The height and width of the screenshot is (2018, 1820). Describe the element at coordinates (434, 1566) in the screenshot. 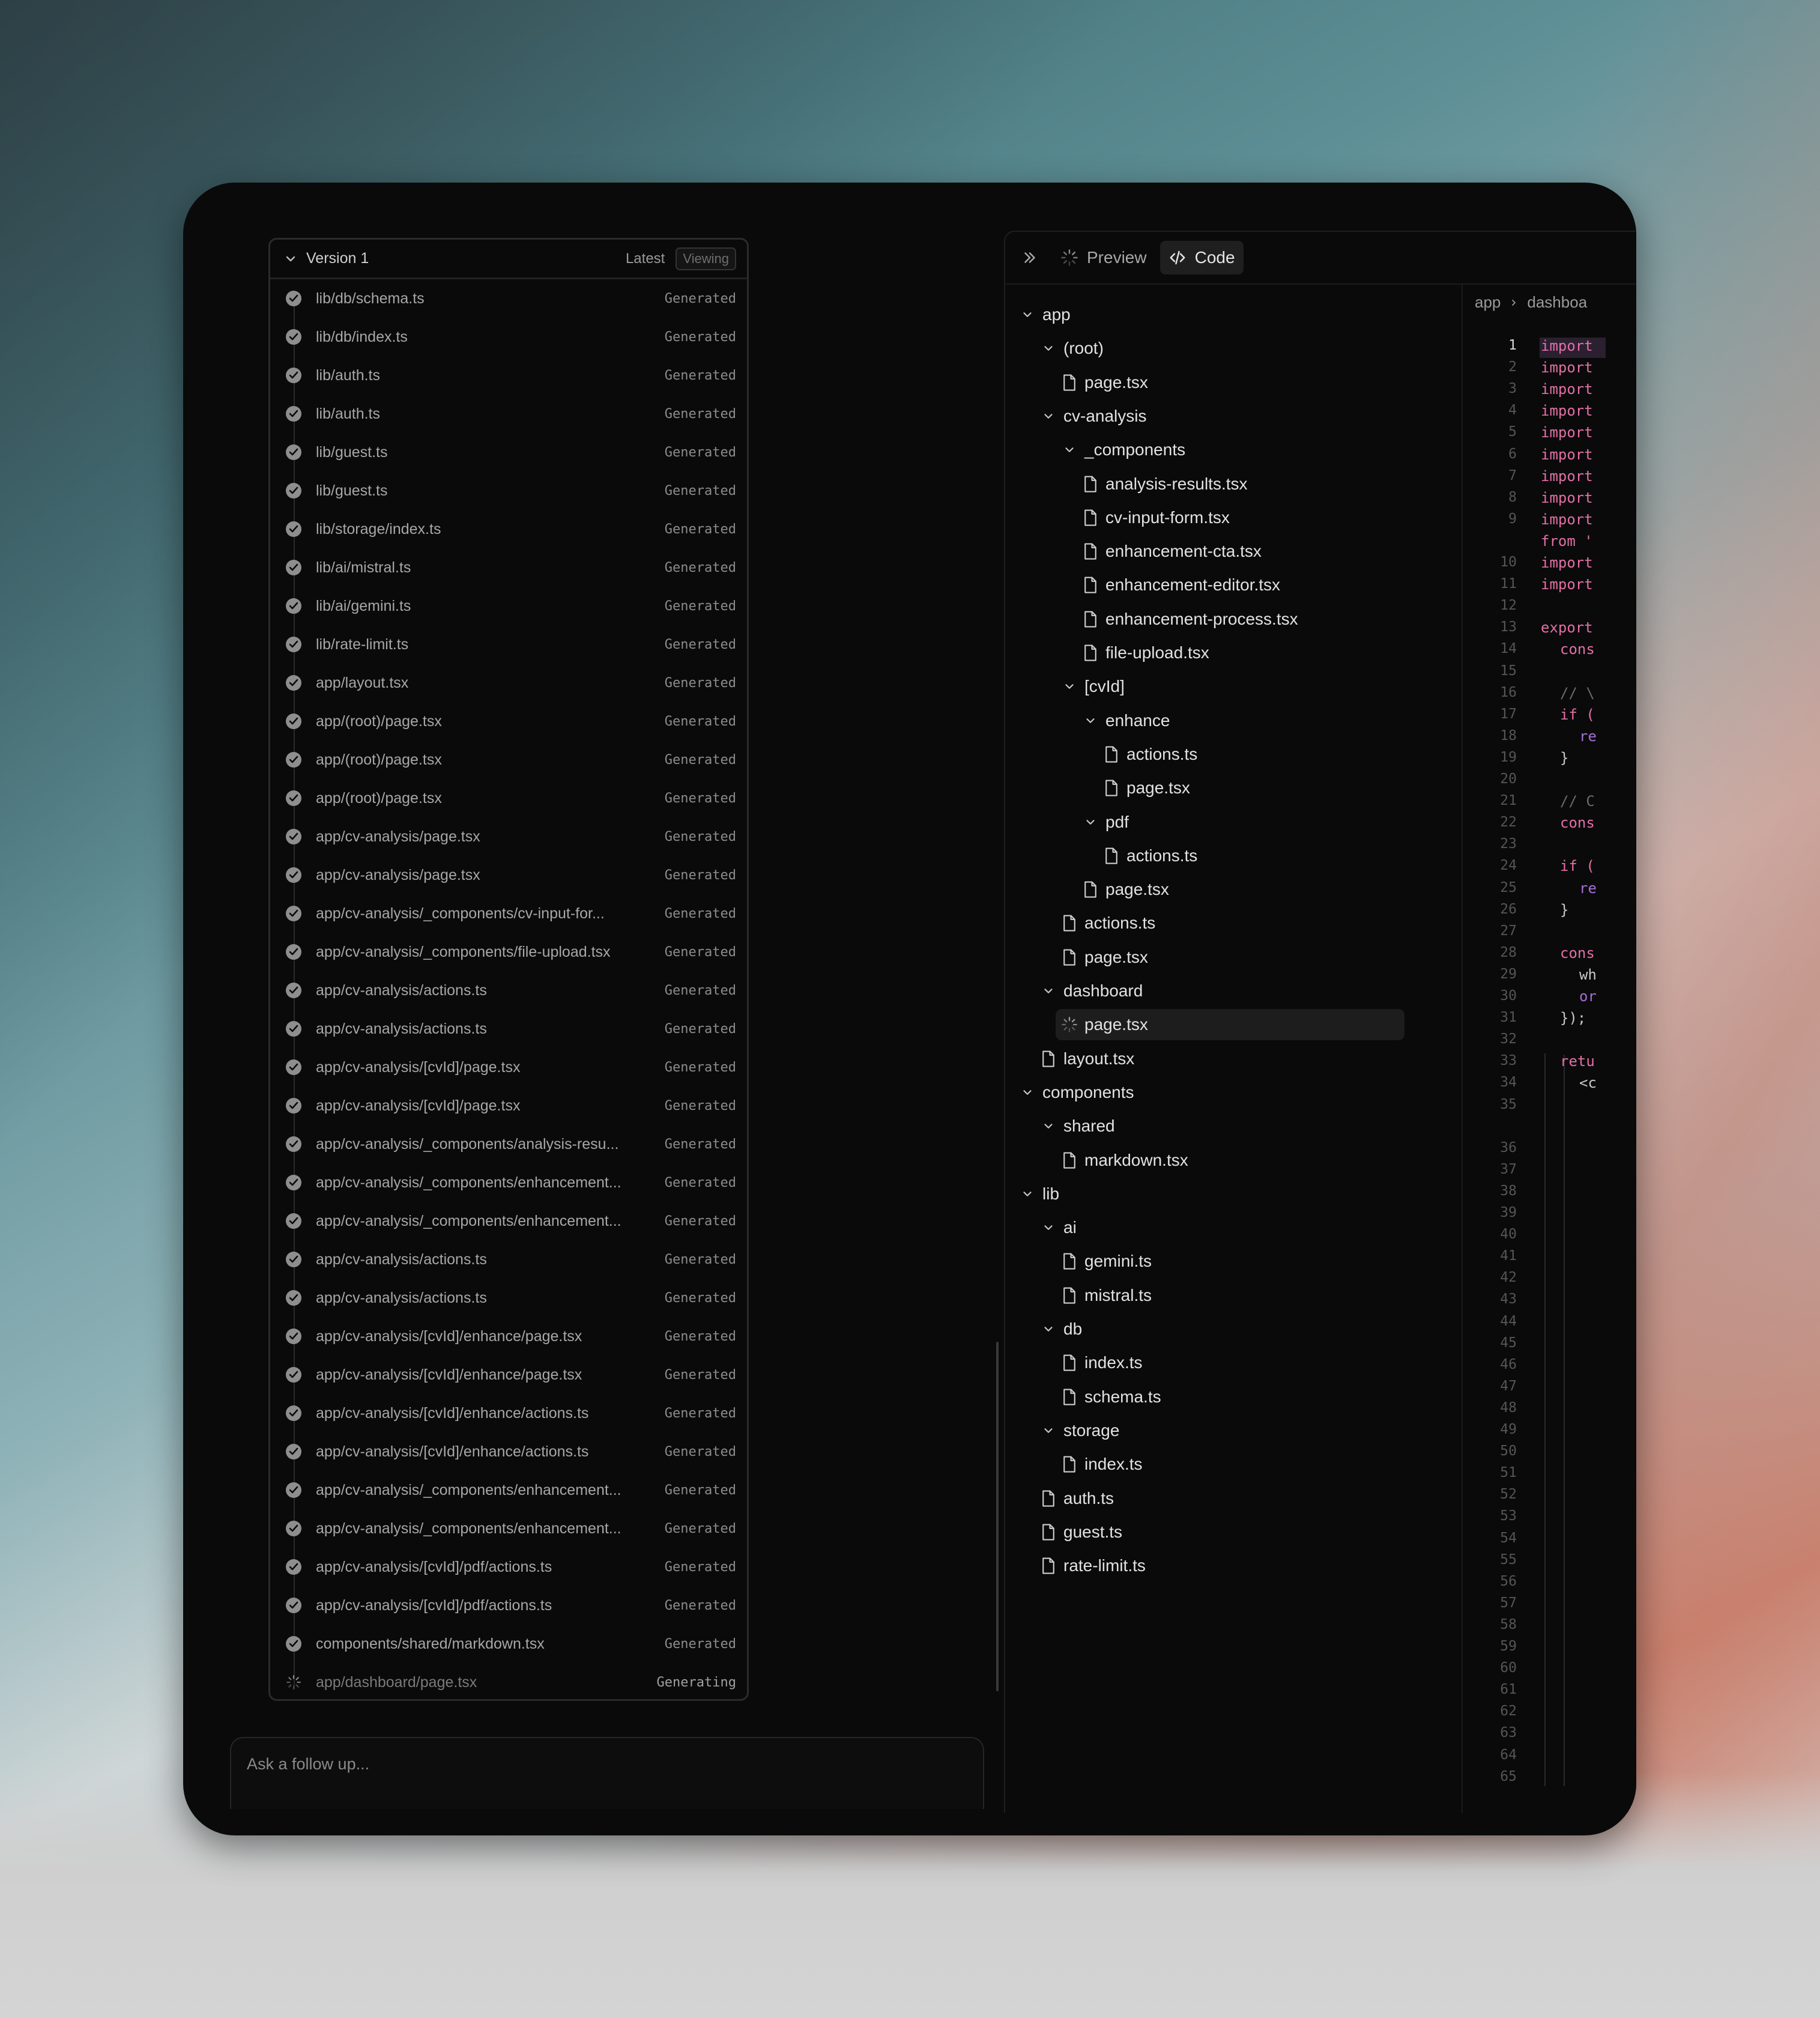

I see `file-path: app/cv-analysis/[cvId]/pdf/actions.ts` at that location.